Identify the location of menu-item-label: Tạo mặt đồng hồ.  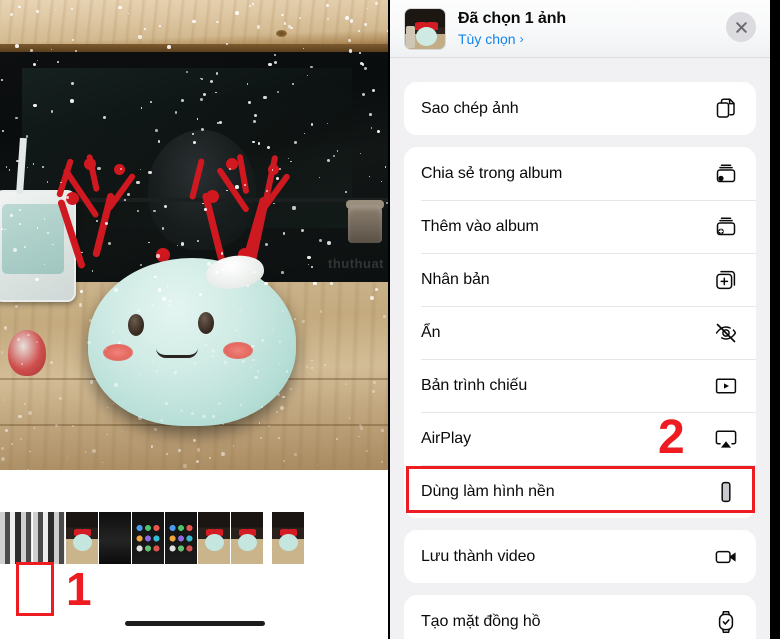
(481, 621).